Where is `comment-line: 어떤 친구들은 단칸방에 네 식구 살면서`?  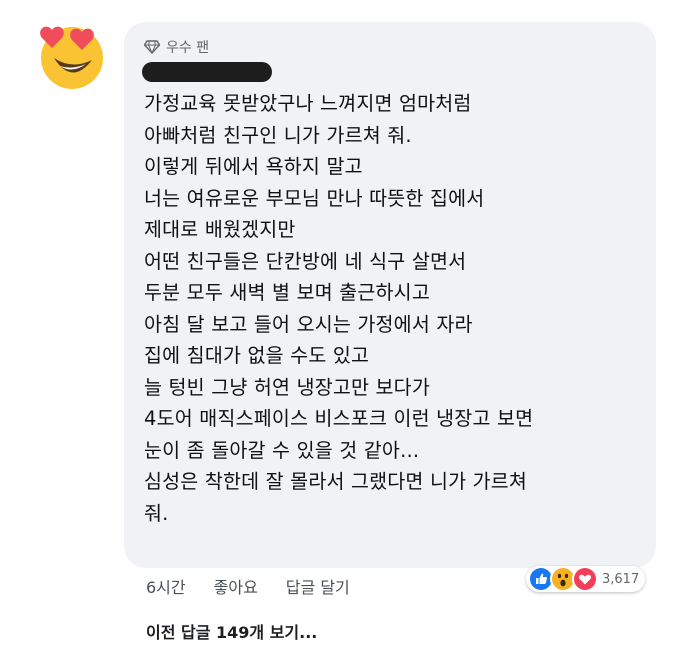
comment-line: 어떤 친구들은 단칸방에 네 식구 살면서 is located at coordinates (305, 261).